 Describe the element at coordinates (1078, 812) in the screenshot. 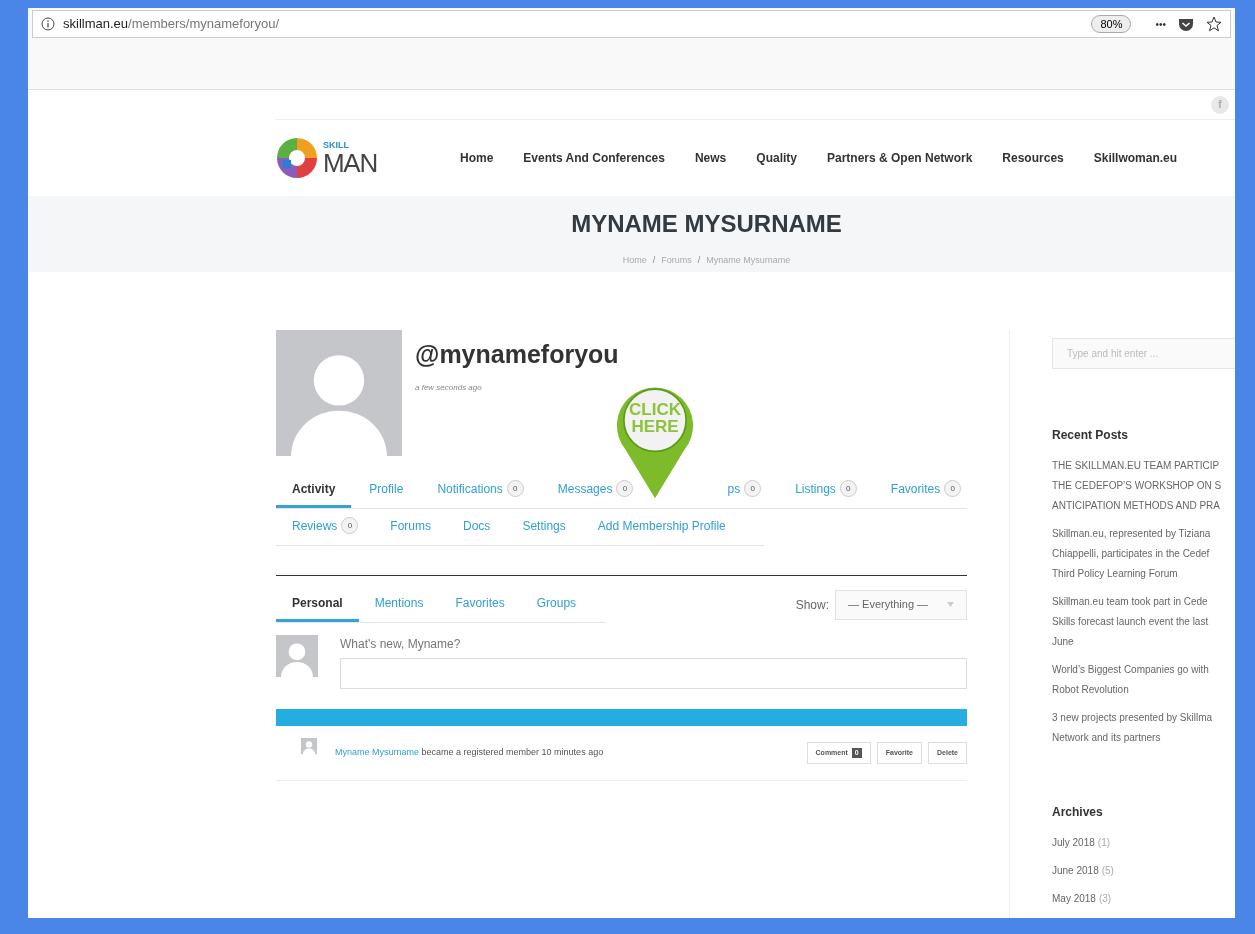

I see `archives-heading: Archives` at that location.